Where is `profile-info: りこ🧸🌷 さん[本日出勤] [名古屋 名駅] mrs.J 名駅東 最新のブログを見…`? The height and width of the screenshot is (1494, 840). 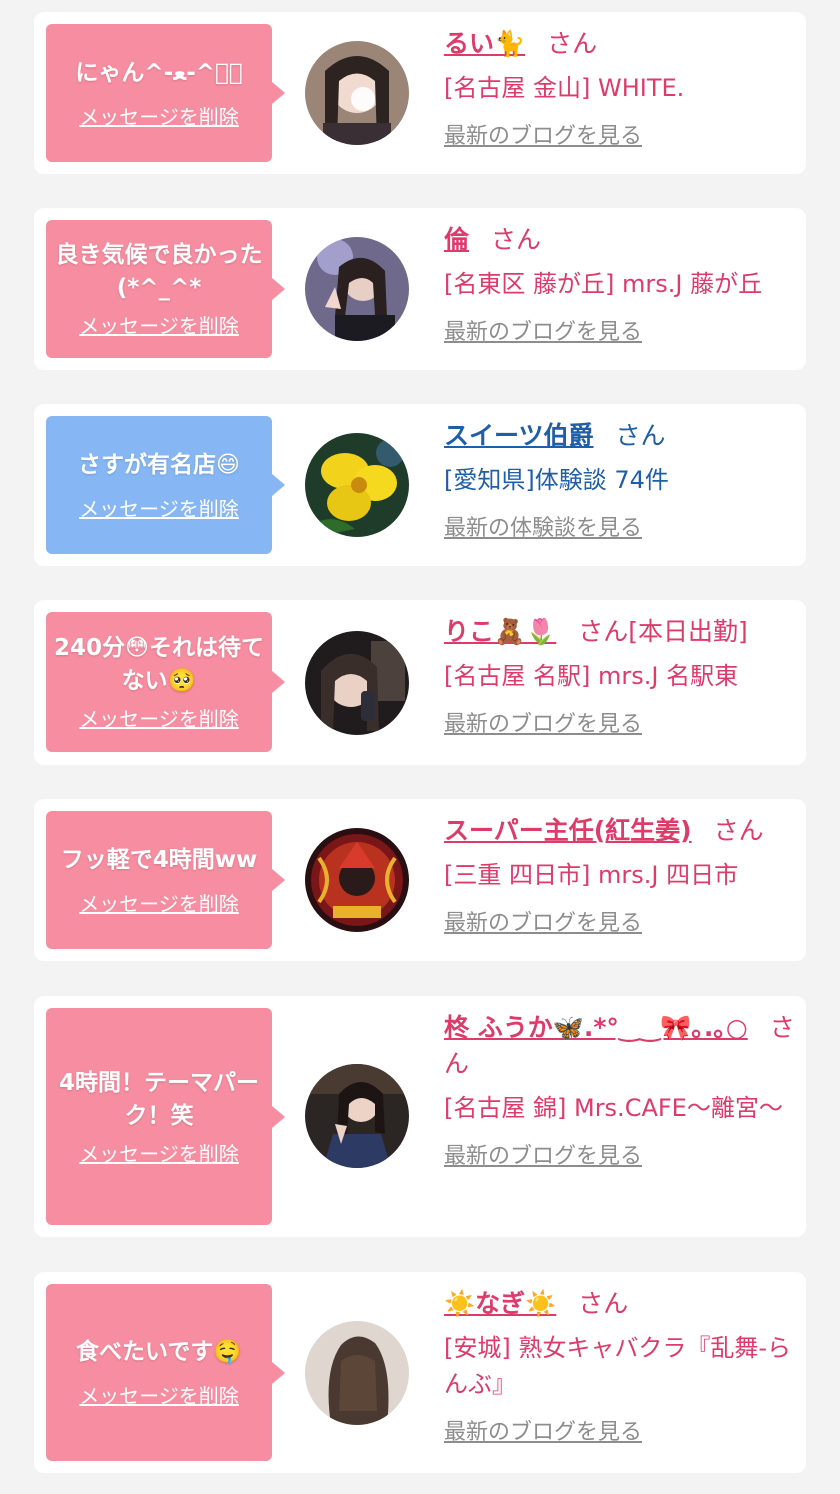
profile-info: りこ🧸🌷 さん[本日出勤] [名古屋 名駅] mrs.J 名駅東 最新のブログを見… is located at coordinates (620, 677).